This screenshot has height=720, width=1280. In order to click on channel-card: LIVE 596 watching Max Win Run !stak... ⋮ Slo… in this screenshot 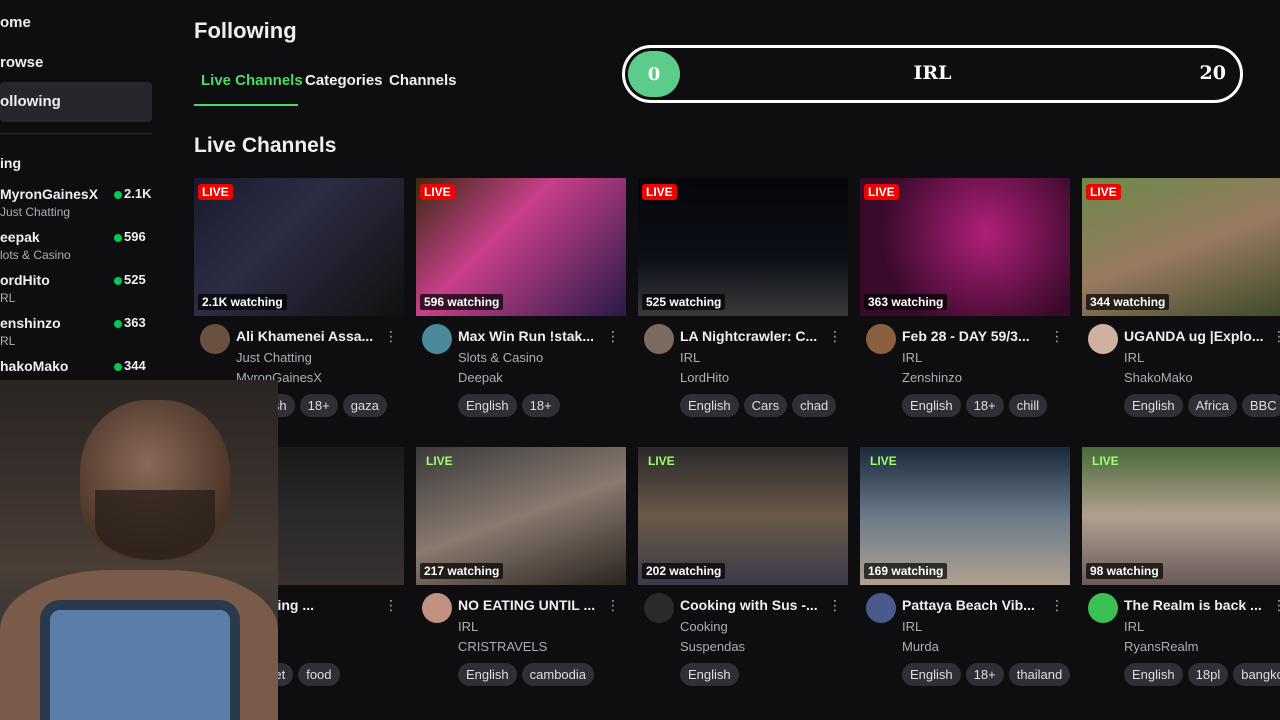, I will do `click(521, 303)`.